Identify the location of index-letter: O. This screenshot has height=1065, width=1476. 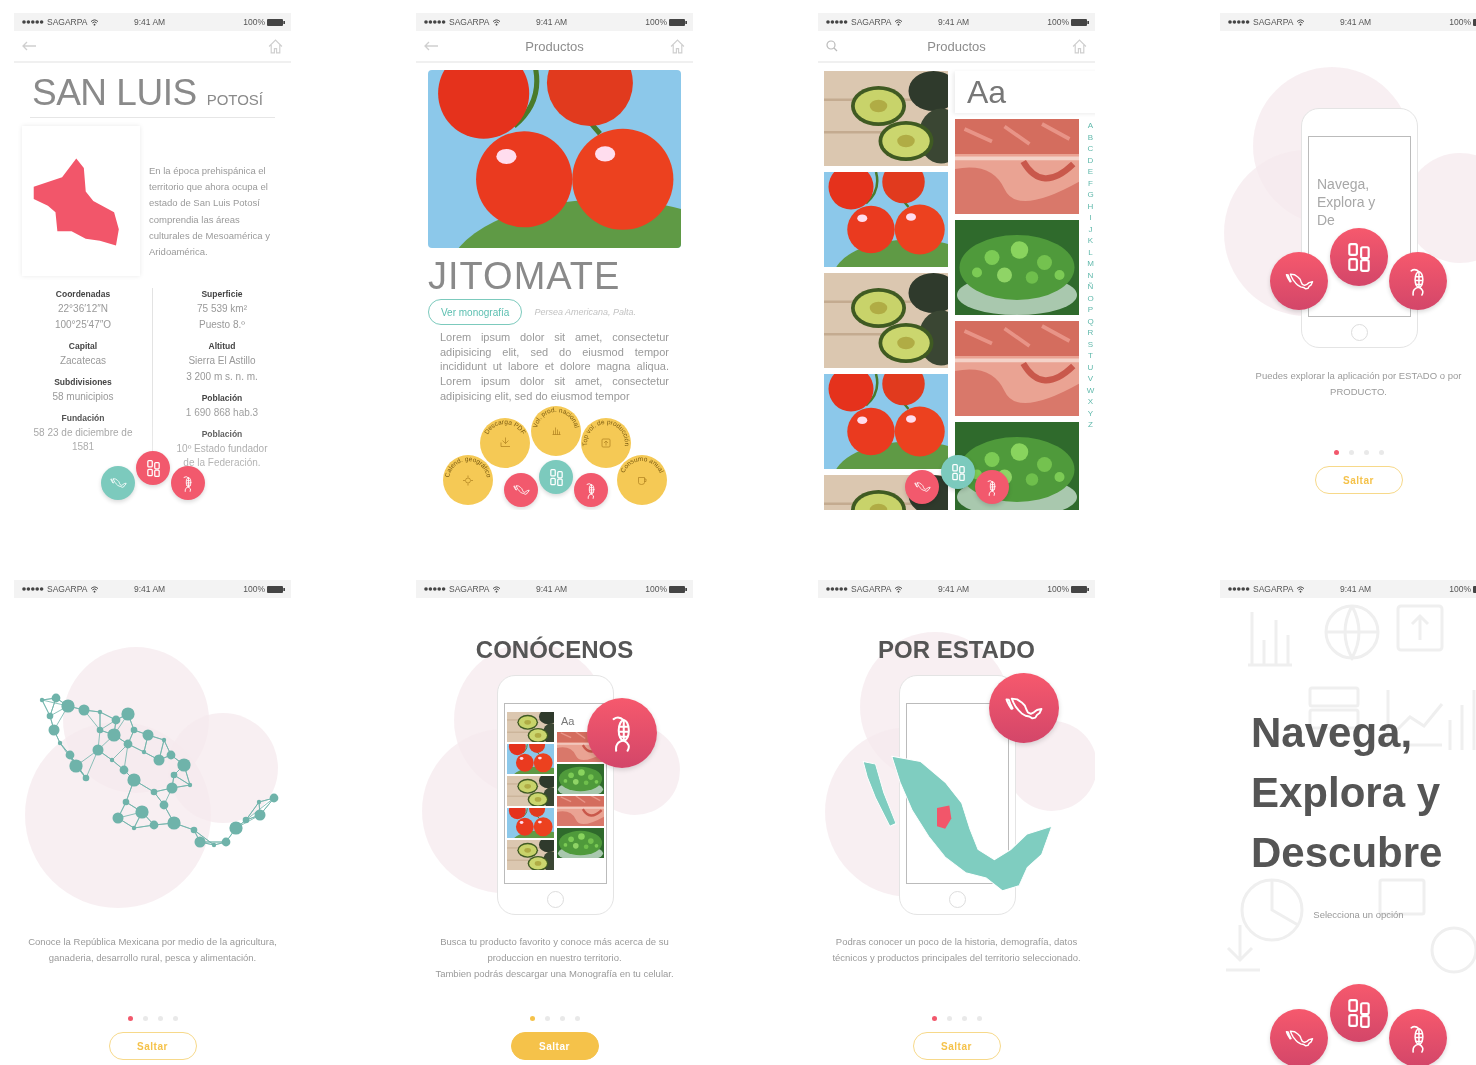
(1090, 298).